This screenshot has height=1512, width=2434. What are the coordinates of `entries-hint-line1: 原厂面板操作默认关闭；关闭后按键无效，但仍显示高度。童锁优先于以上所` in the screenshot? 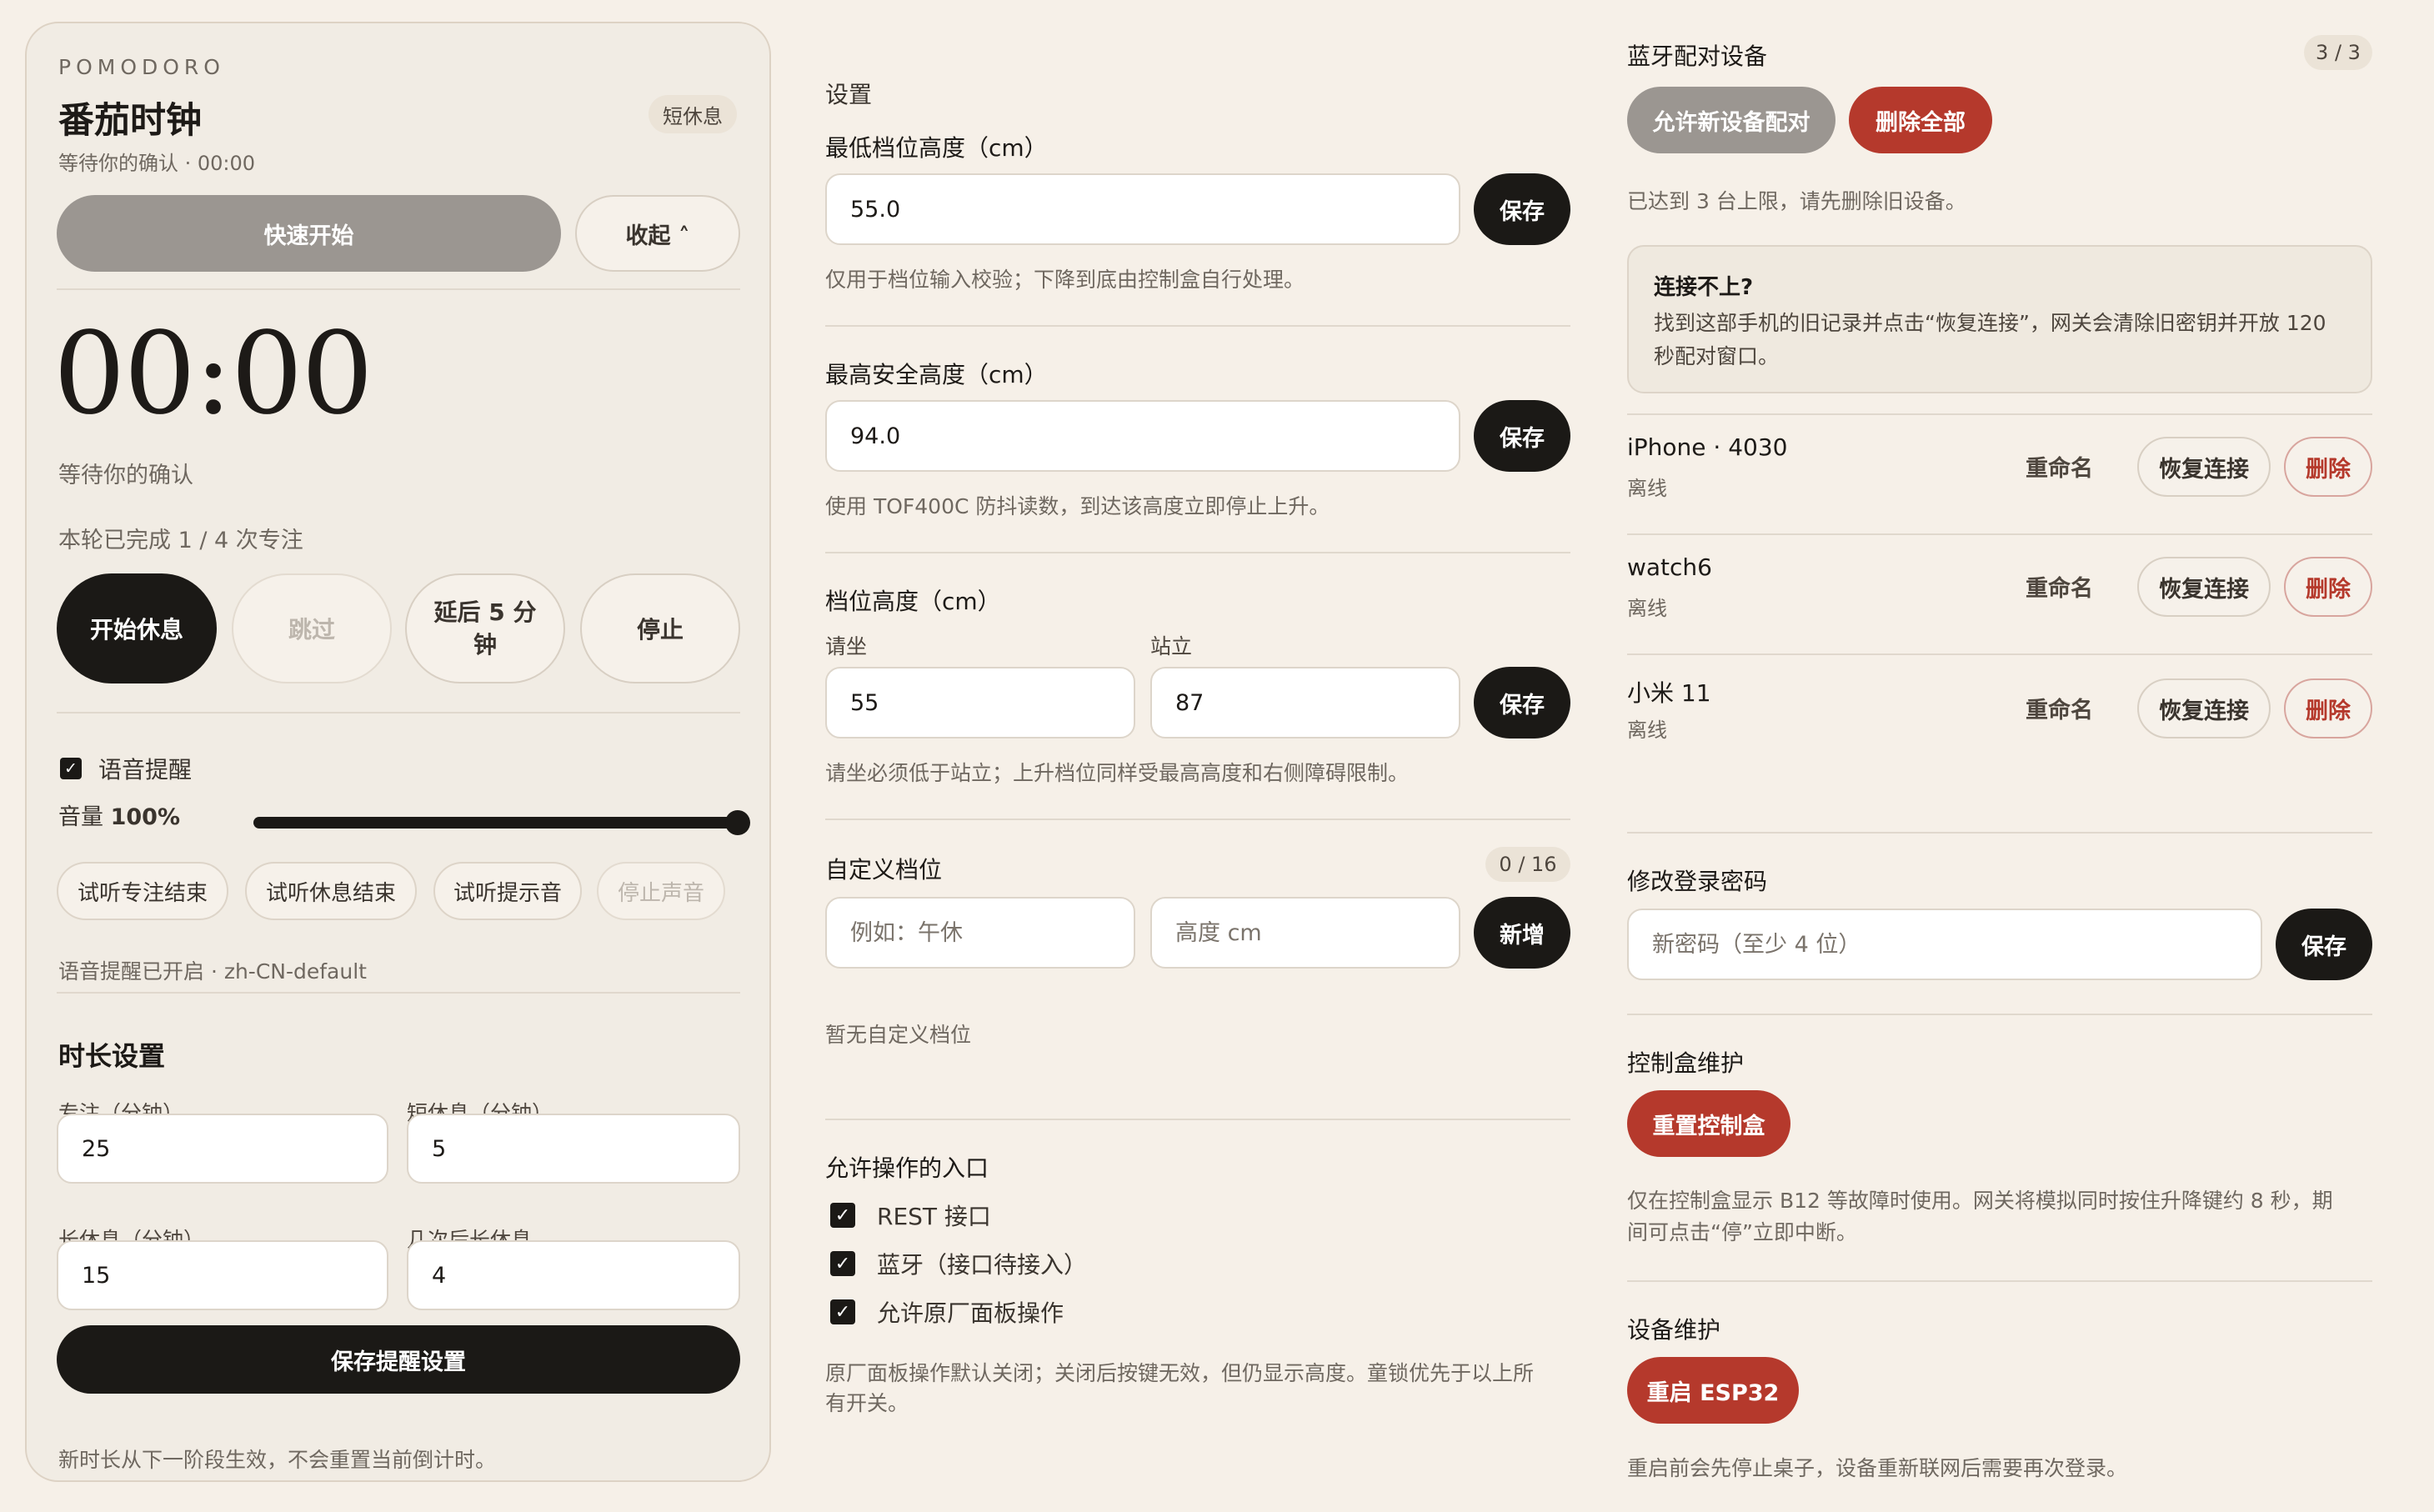 It's located at (1180, 1373).